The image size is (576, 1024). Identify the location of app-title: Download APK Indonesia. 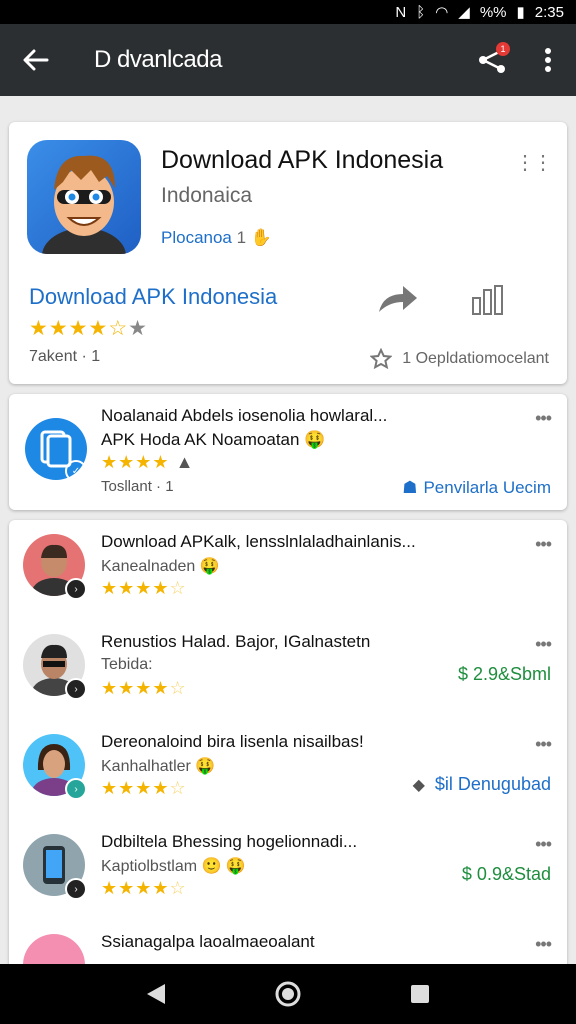
(302, 160).